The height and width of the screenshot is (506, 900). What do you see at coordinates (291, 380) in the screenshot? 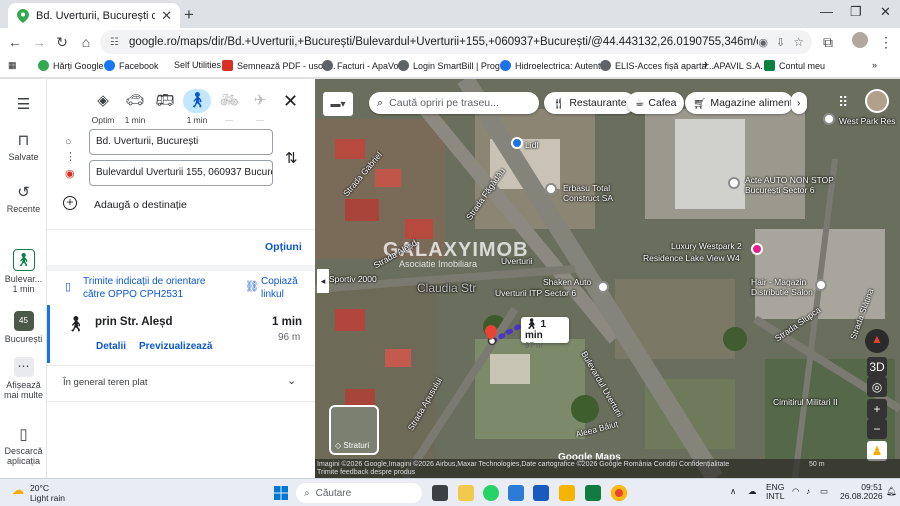
I see `chevron-down-icon: ⌄` at bounding box center [291, 380].